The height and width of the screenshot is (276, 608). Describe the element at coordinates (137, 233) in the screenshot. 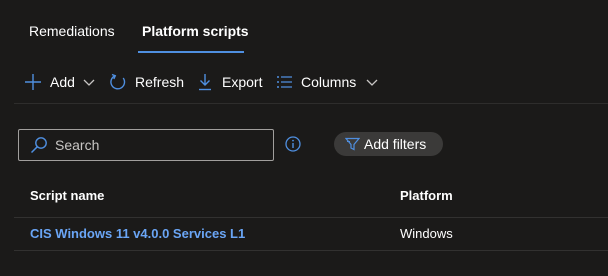

I see `script-name-link: CIS Windows 11 v4.0.0 Services L1` at that location.